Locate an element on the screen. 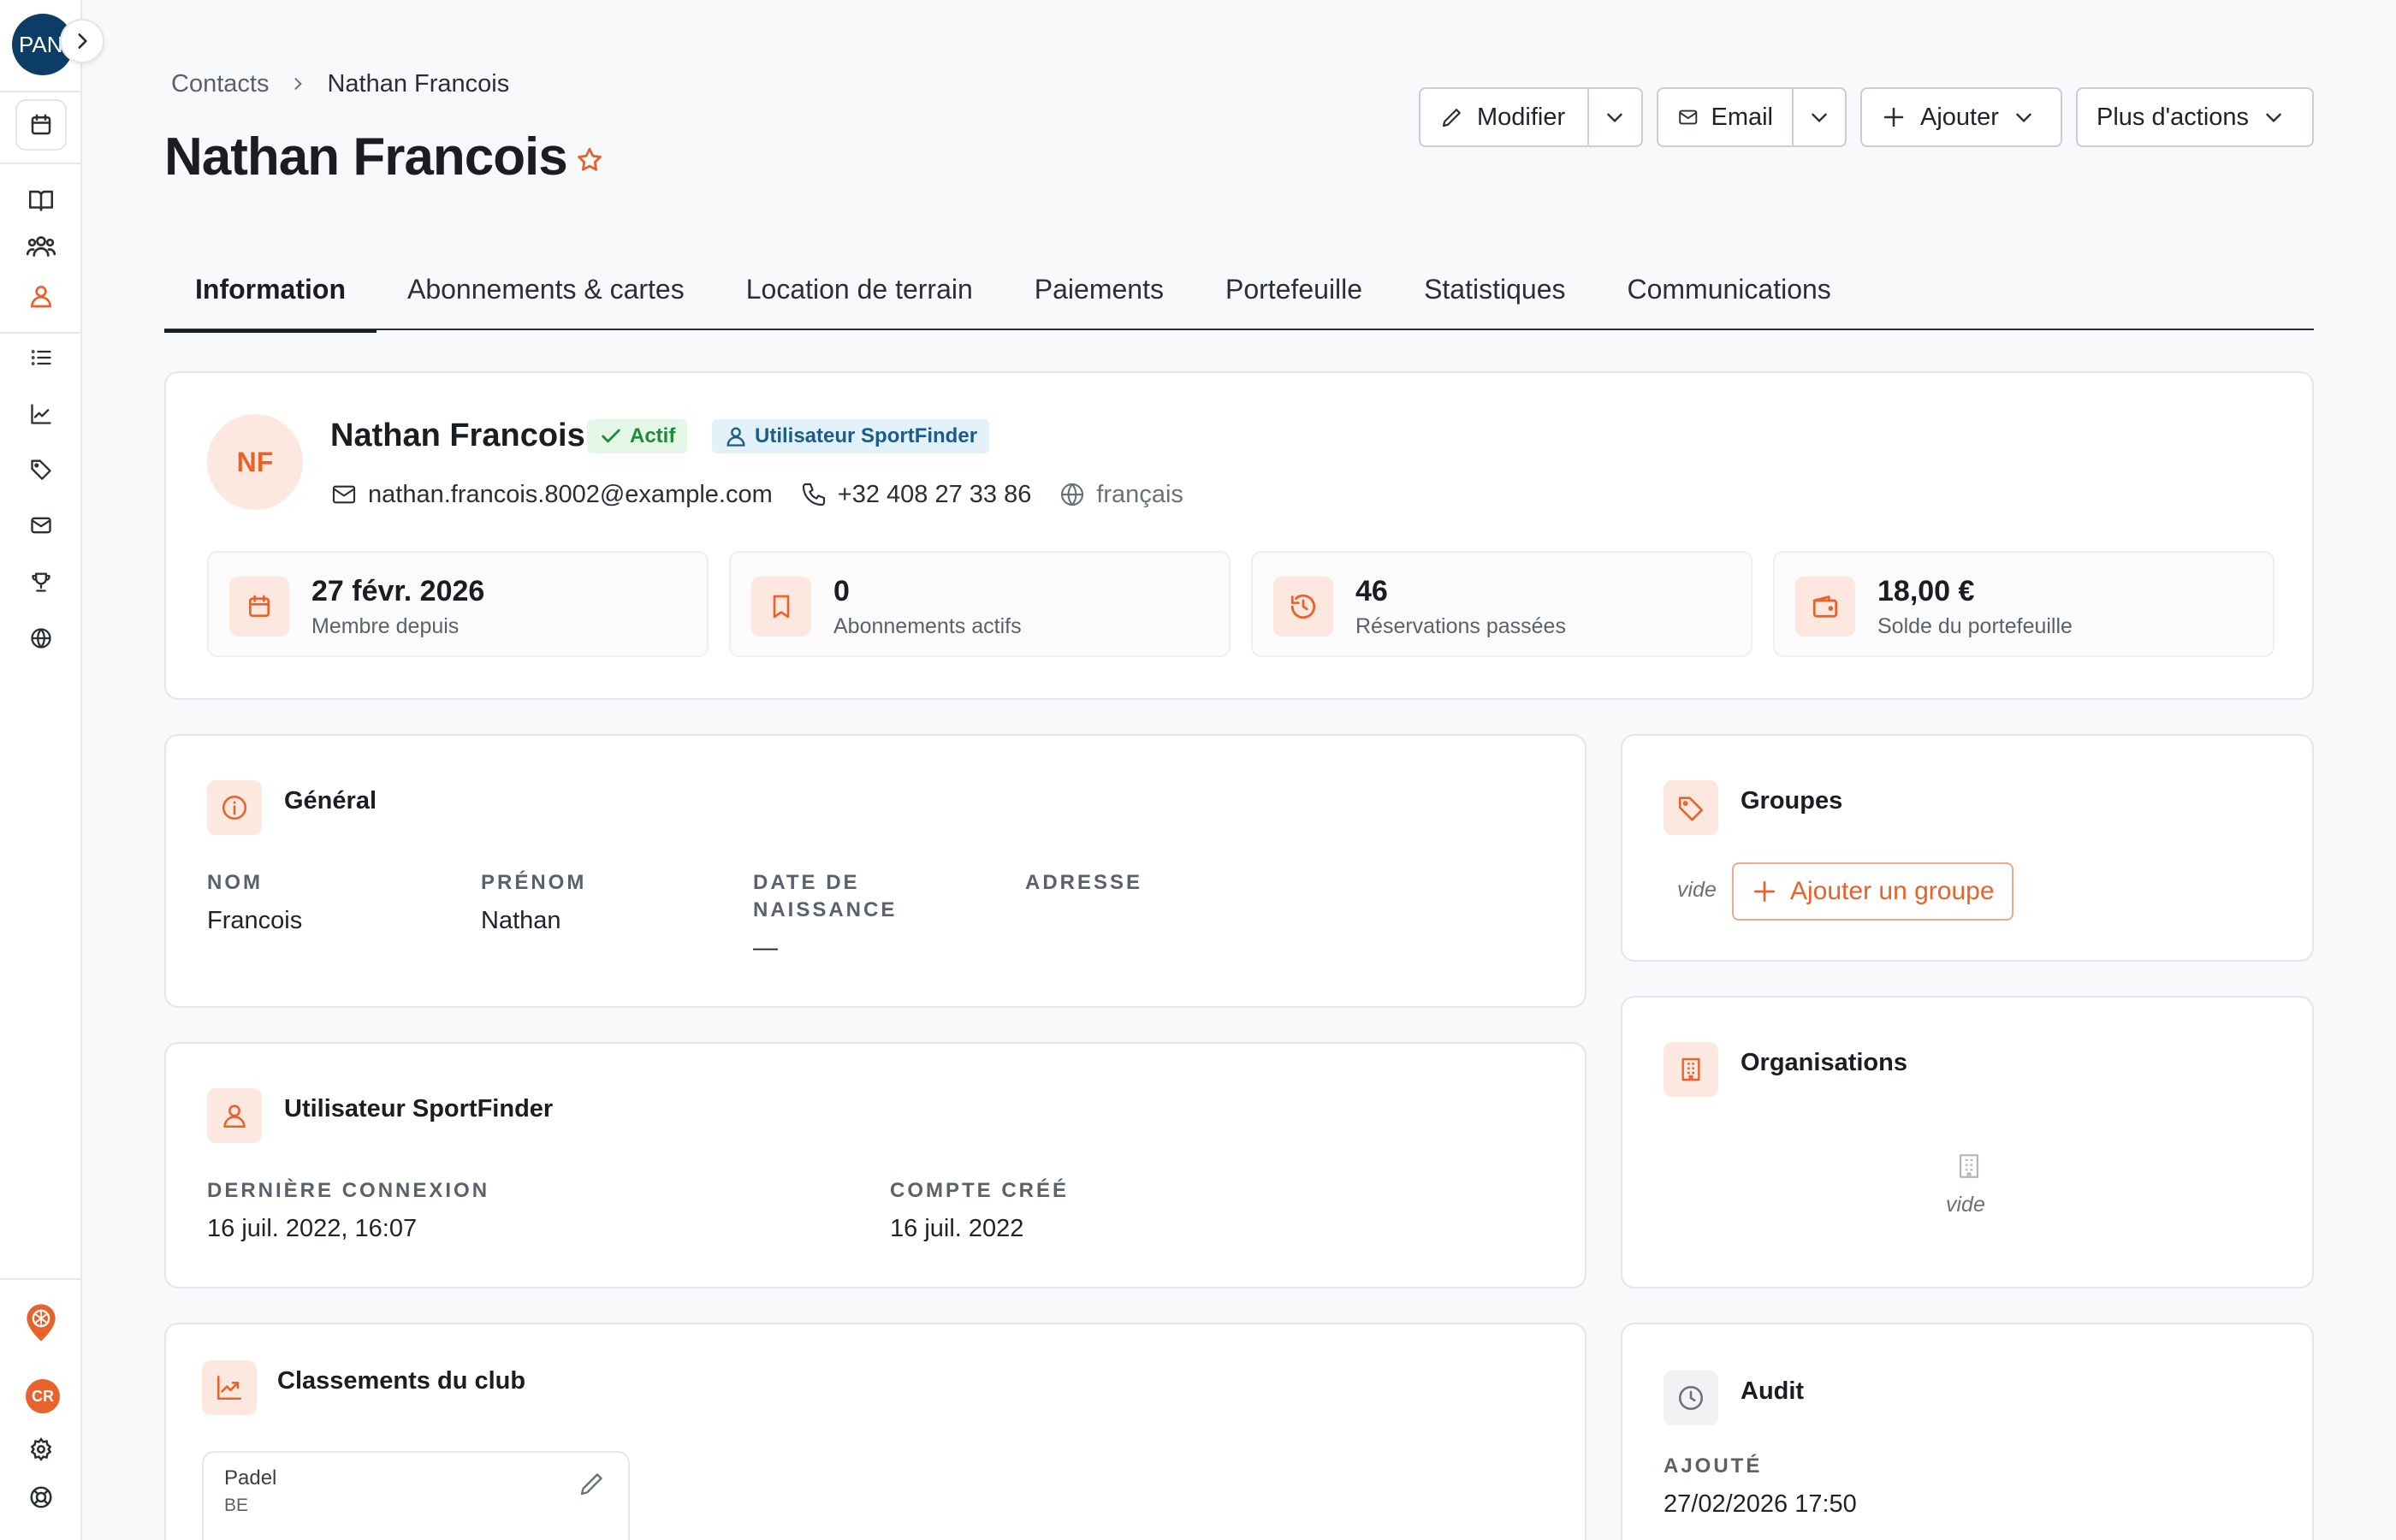 This screenshot has width=2396, height=1540. last-login-label: DERNIÈRE CONNEXION is located at coordinates (348, 1190).